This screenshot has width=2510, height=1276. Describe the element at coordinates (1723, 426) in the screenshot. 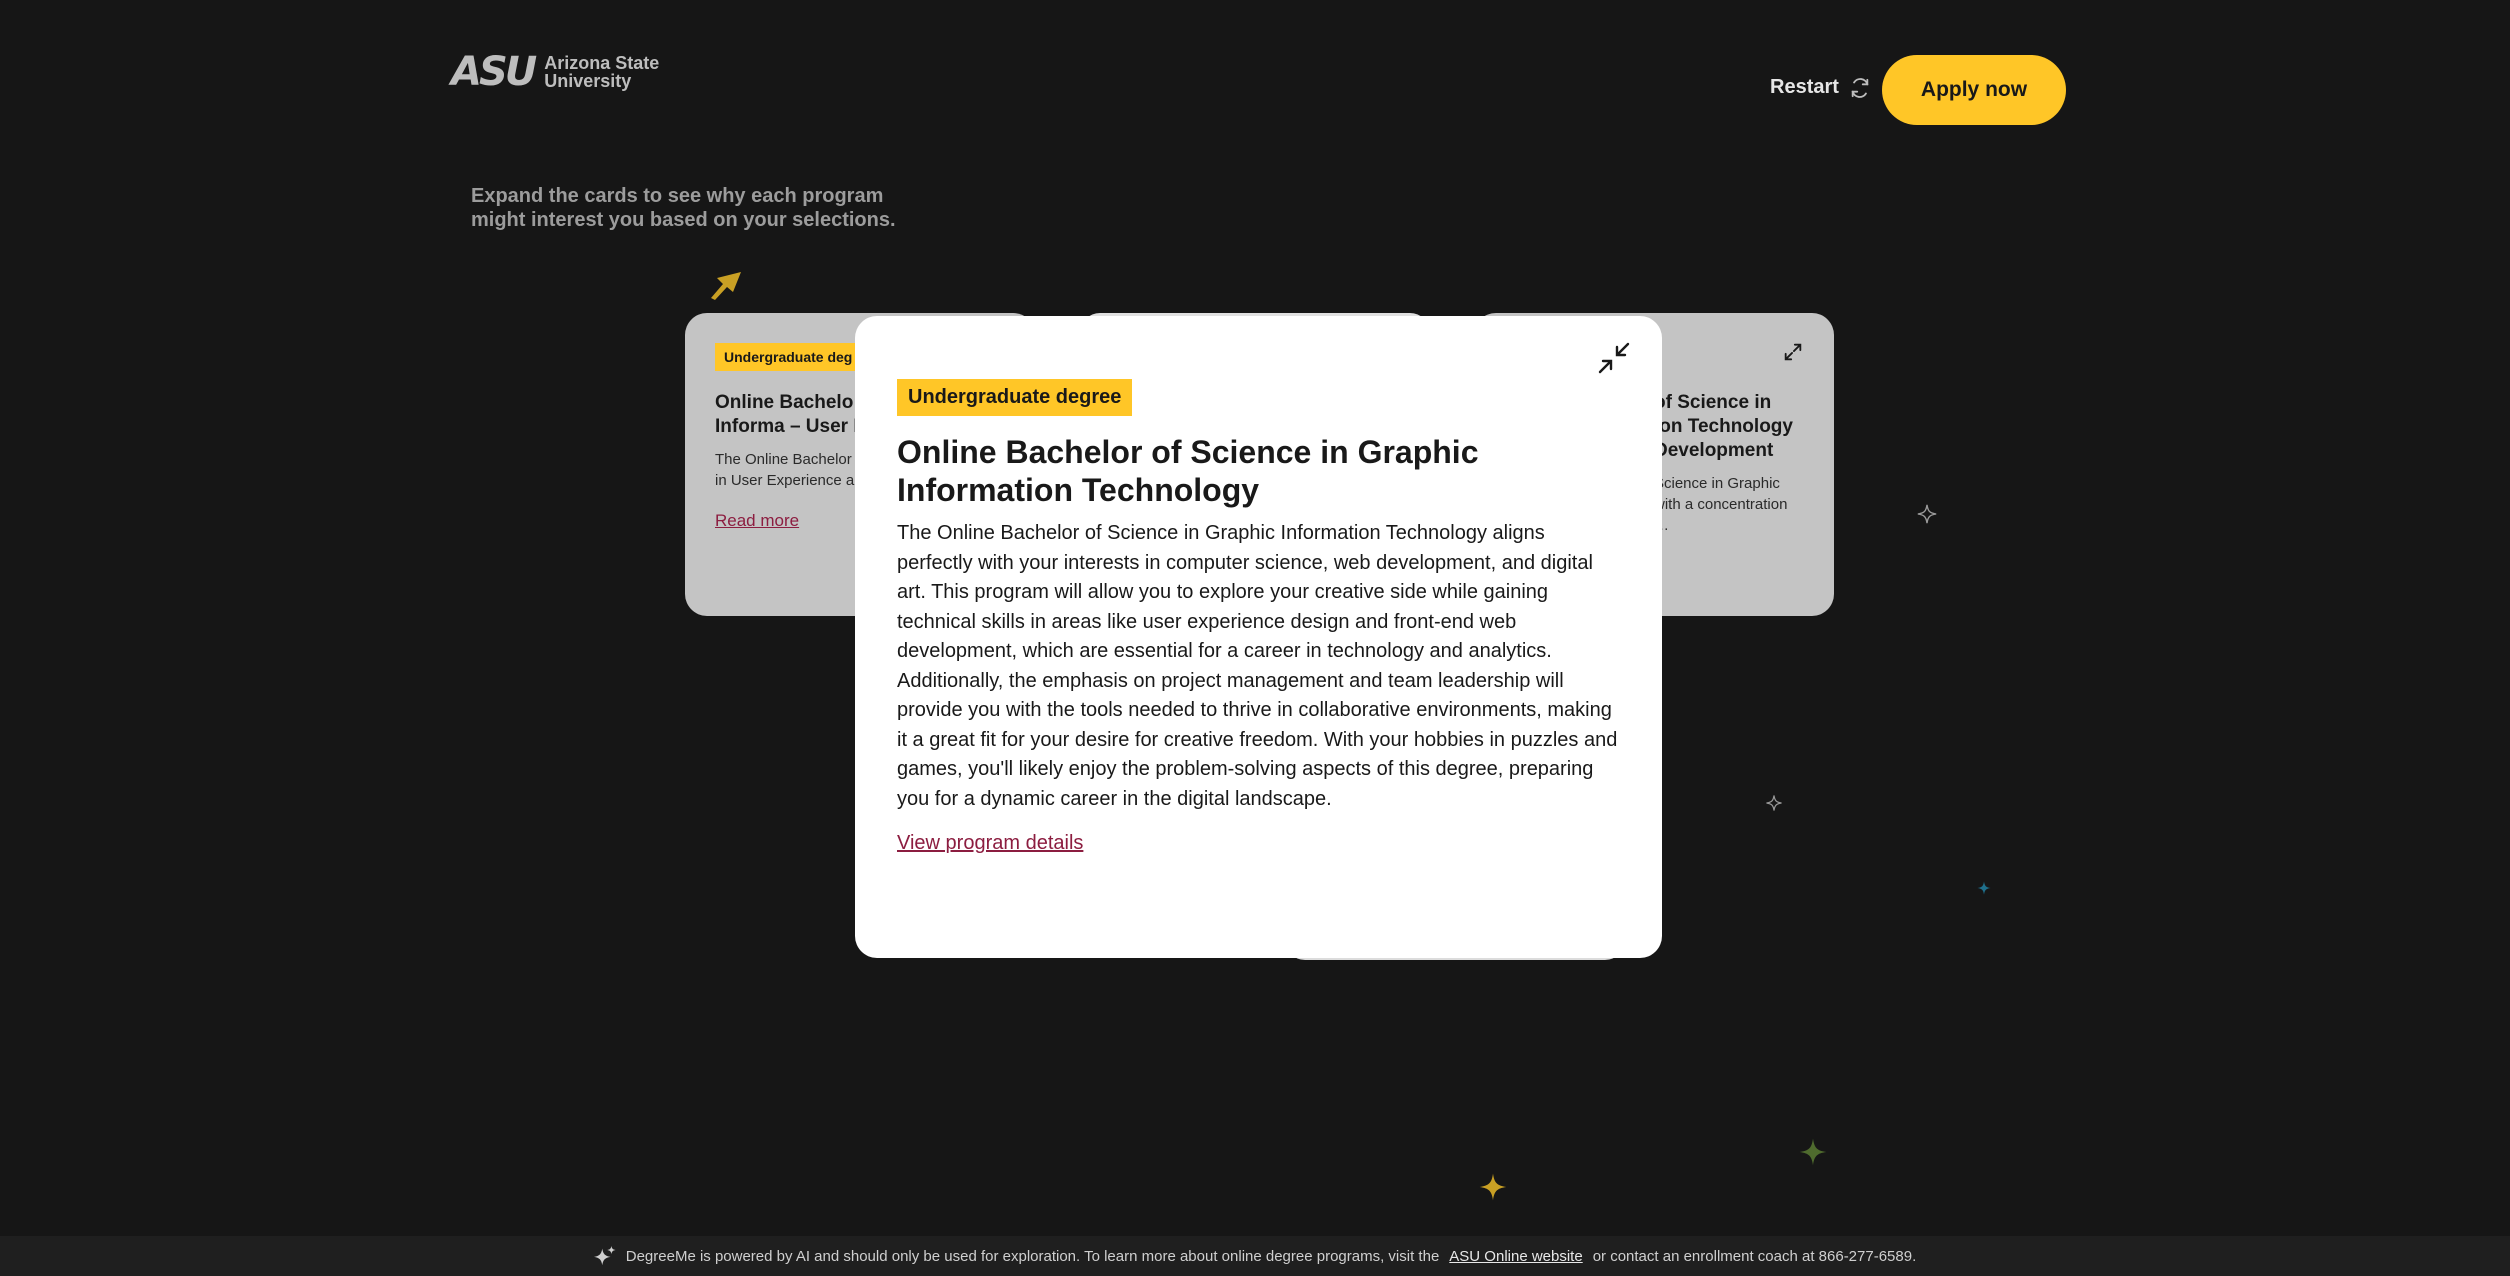

I see `card-title: of Science in ion Technology Development` at that location.